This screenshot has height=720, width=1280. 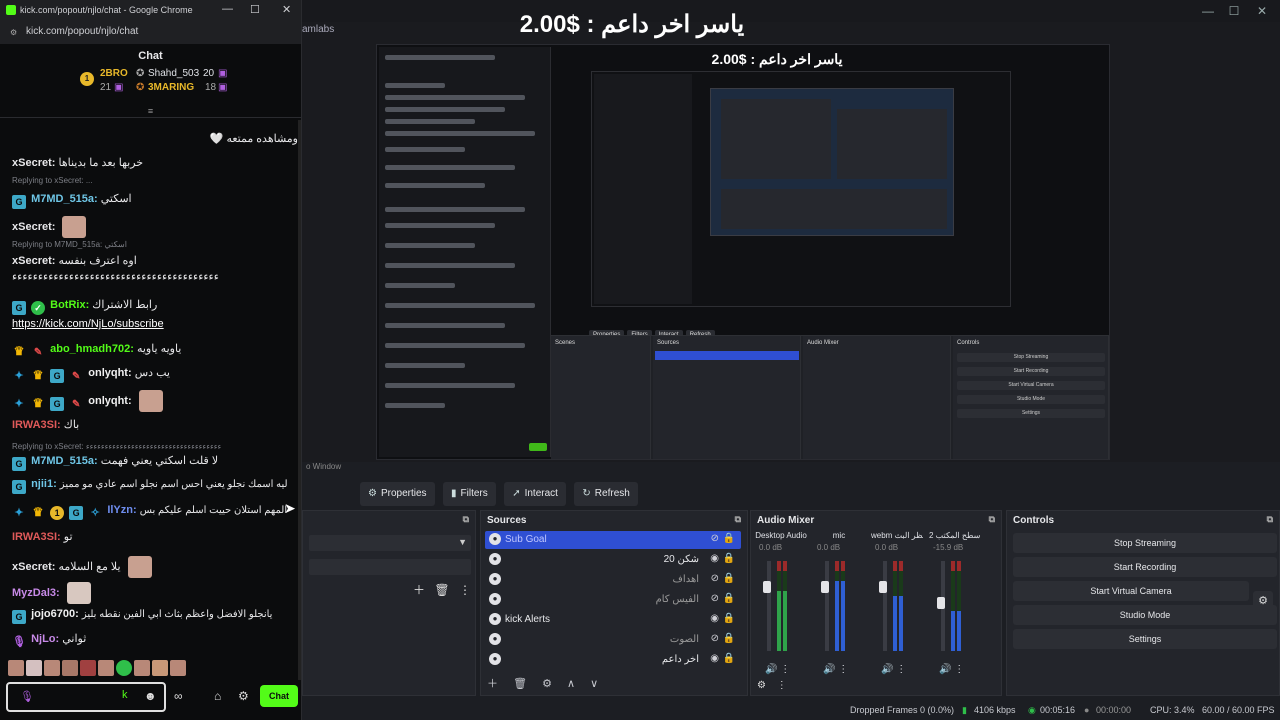 What do you see at coordinates (613, 660) in the screenshot?
I see `source-row: ● اخر داعم ◉ 🔒` at bounding box center [613, 660].